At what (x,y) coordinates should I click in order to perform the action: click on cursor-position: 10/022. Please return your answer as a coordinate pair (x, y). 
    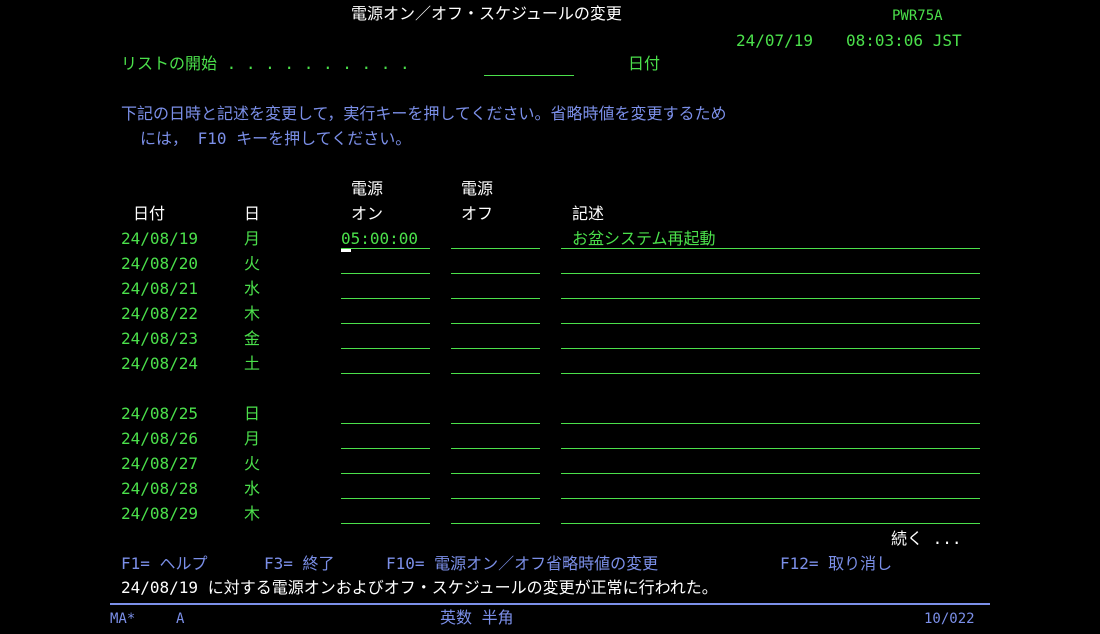
    Looking at the image, I should click on (949, 619).